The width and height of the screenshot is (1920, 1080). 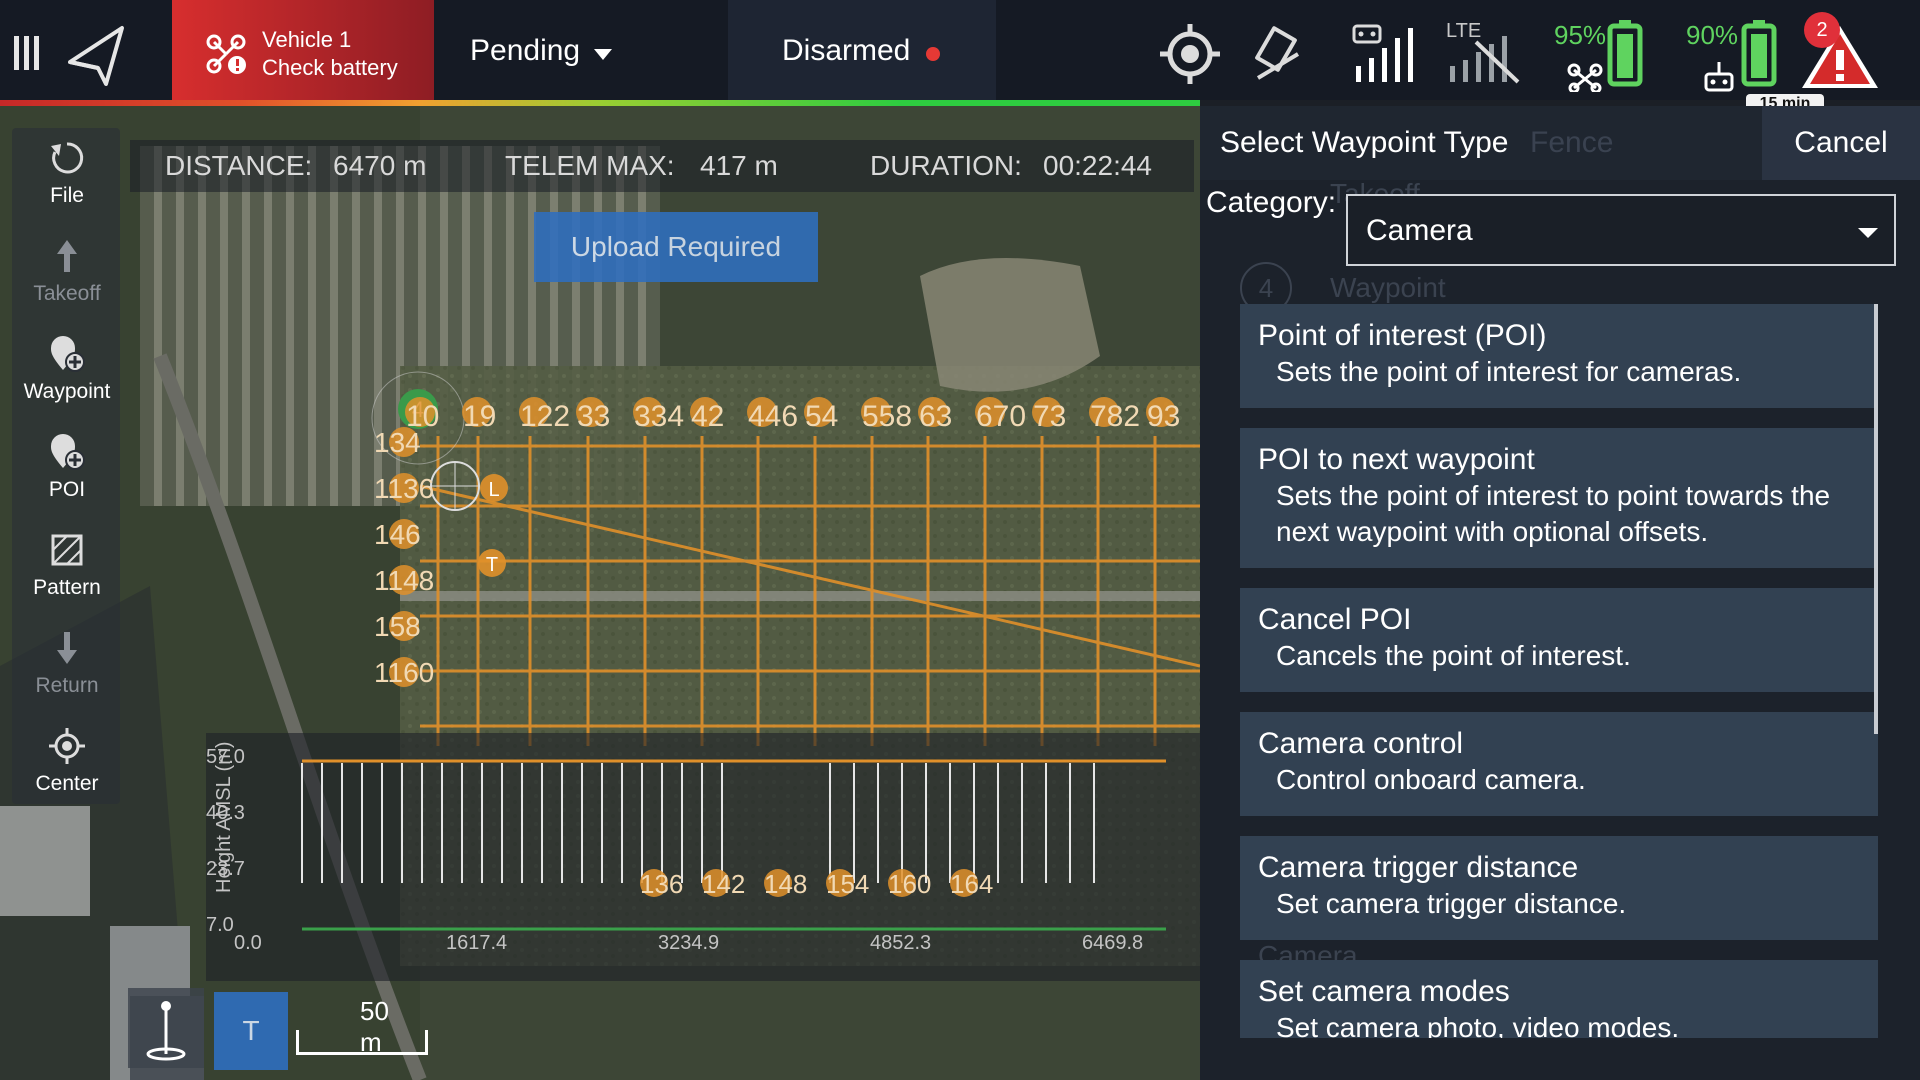 What do you see at coordinates (1621, 230) in the screenshot?
I see `category-select: Camera` at bounding box center [1621, 230].